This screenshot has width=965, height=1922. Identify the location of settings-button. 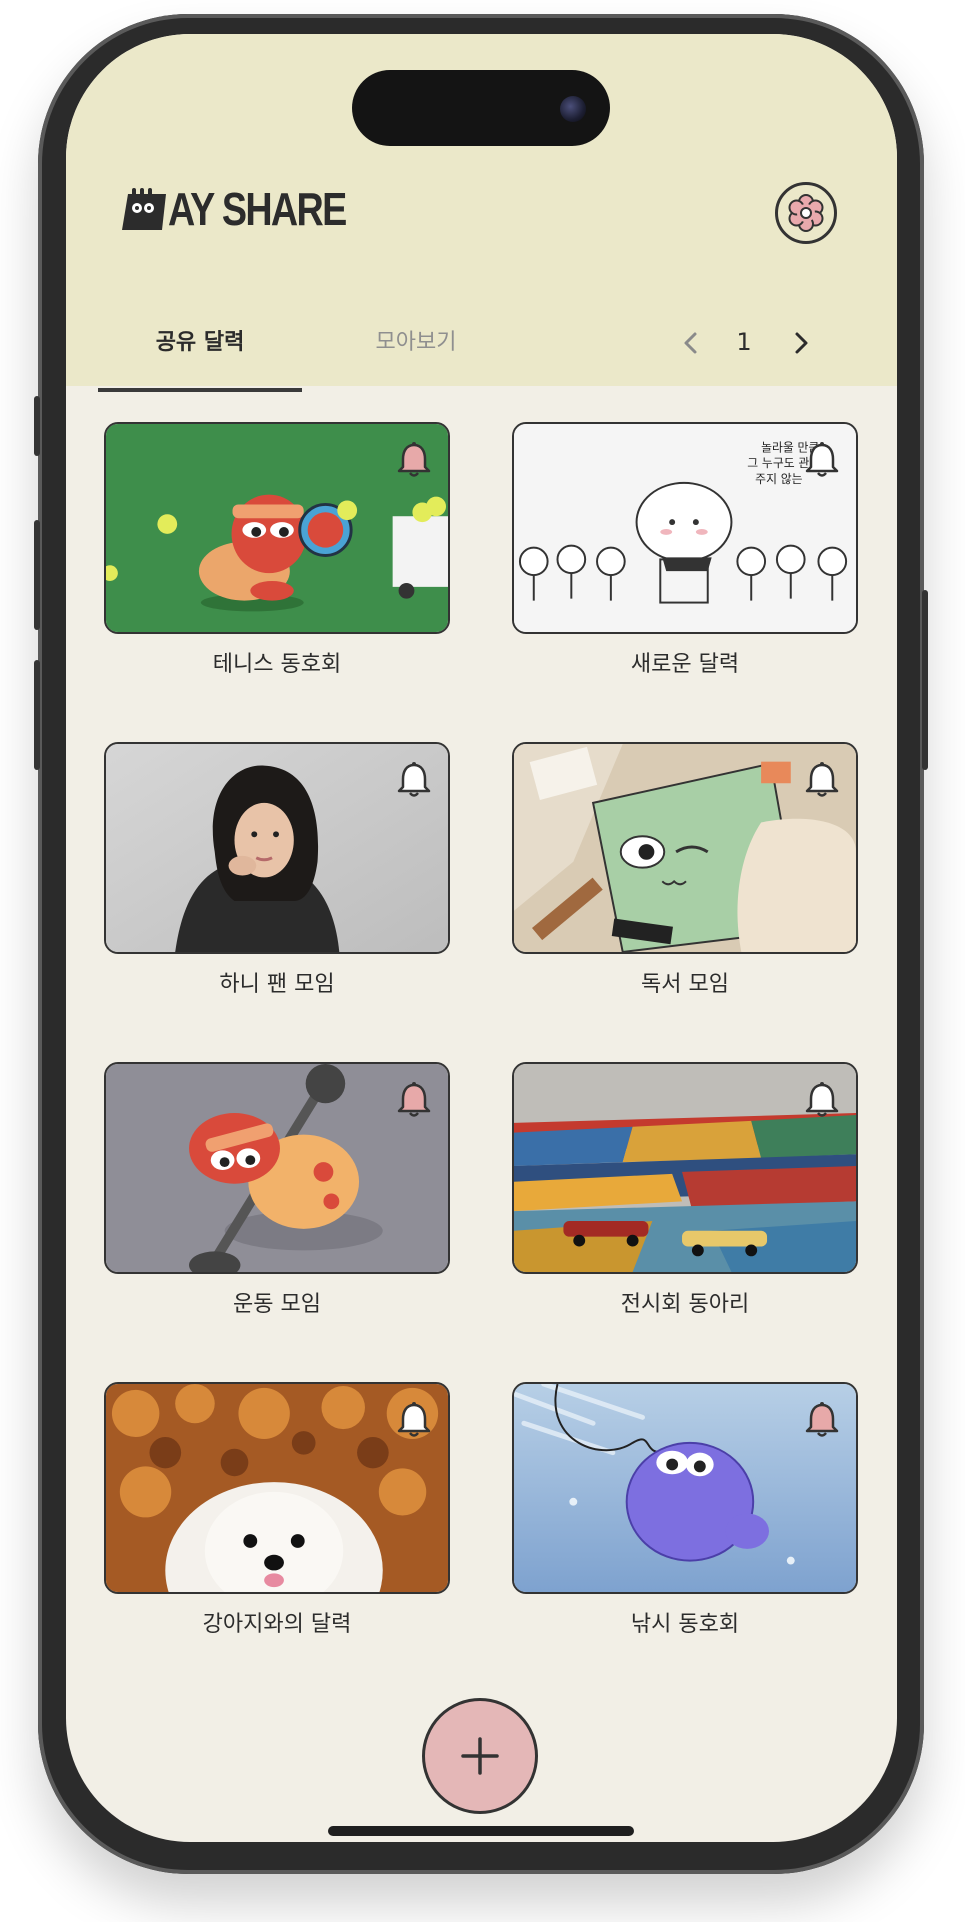
(806, 213).